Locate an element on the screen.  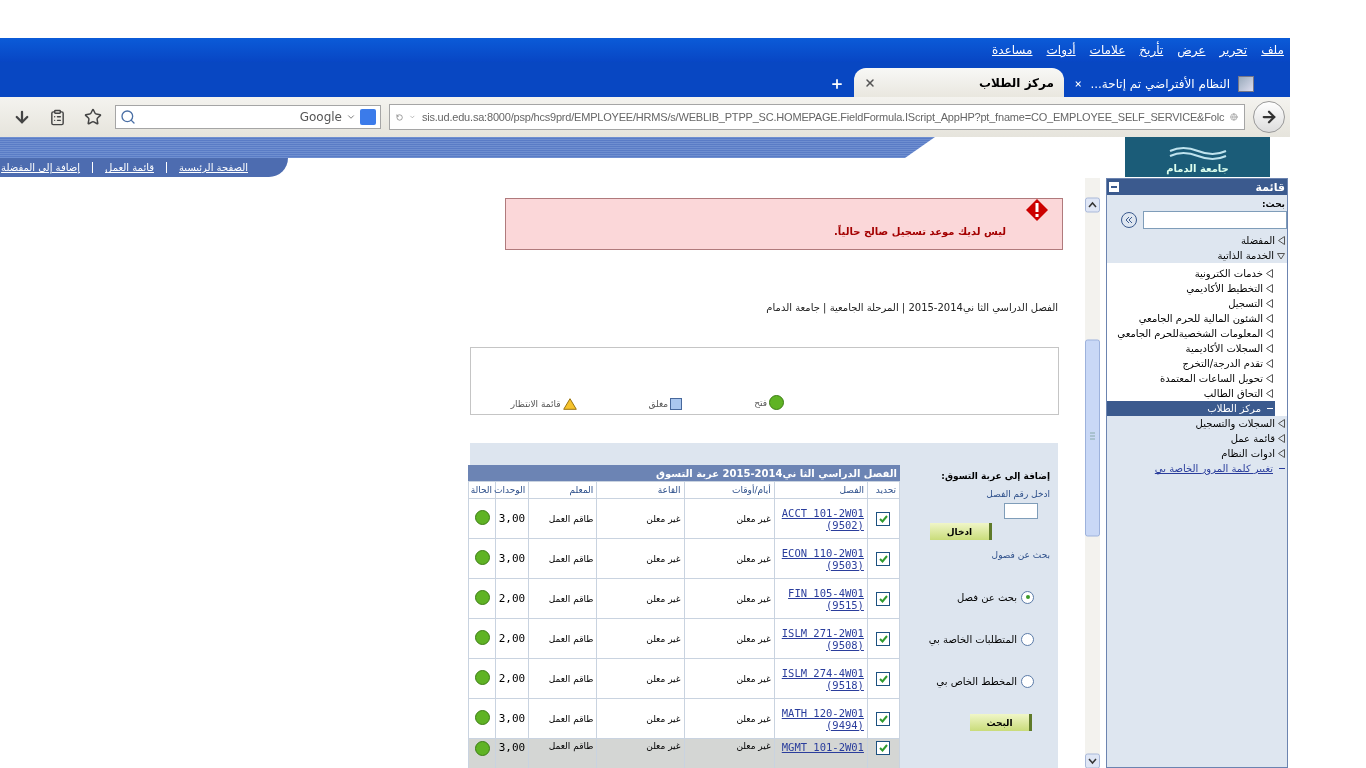
menu-item: قائمة عمل is located at coordinates (1197, 438).